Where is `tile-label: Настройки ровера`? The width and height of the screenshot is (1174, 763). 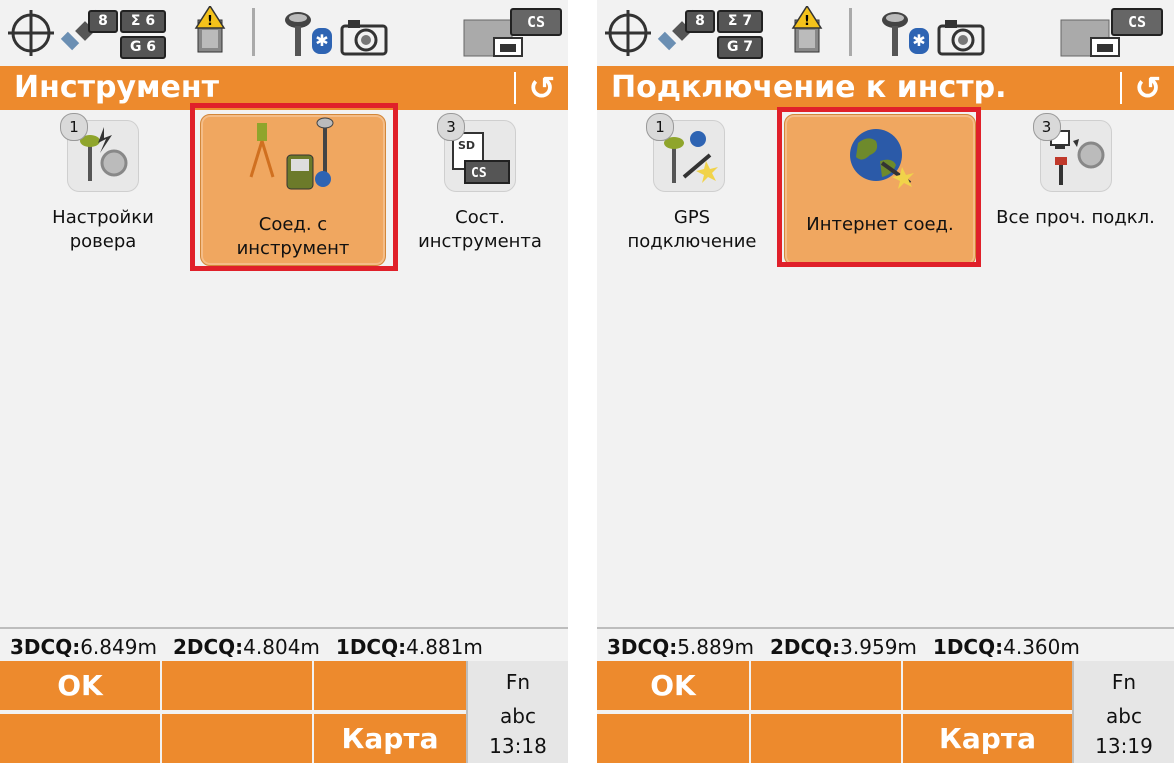 tile-label: Настройки ровера is located at coordinates (103, 229).